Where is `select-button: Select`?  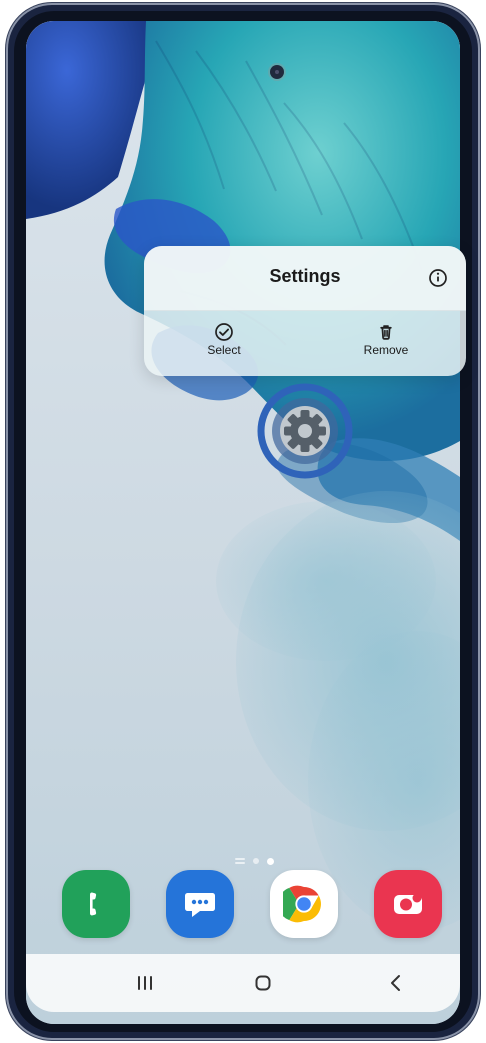
select-button: Select is located at coordinates (224, 344).